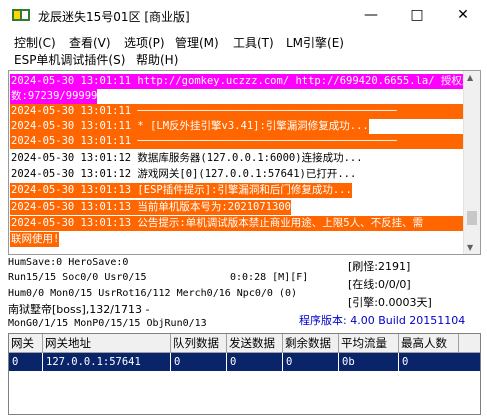  I want to click on status-mon: MonG0/1/15 MonP0/15/15 ObjRun0/13, so click(107, 323).